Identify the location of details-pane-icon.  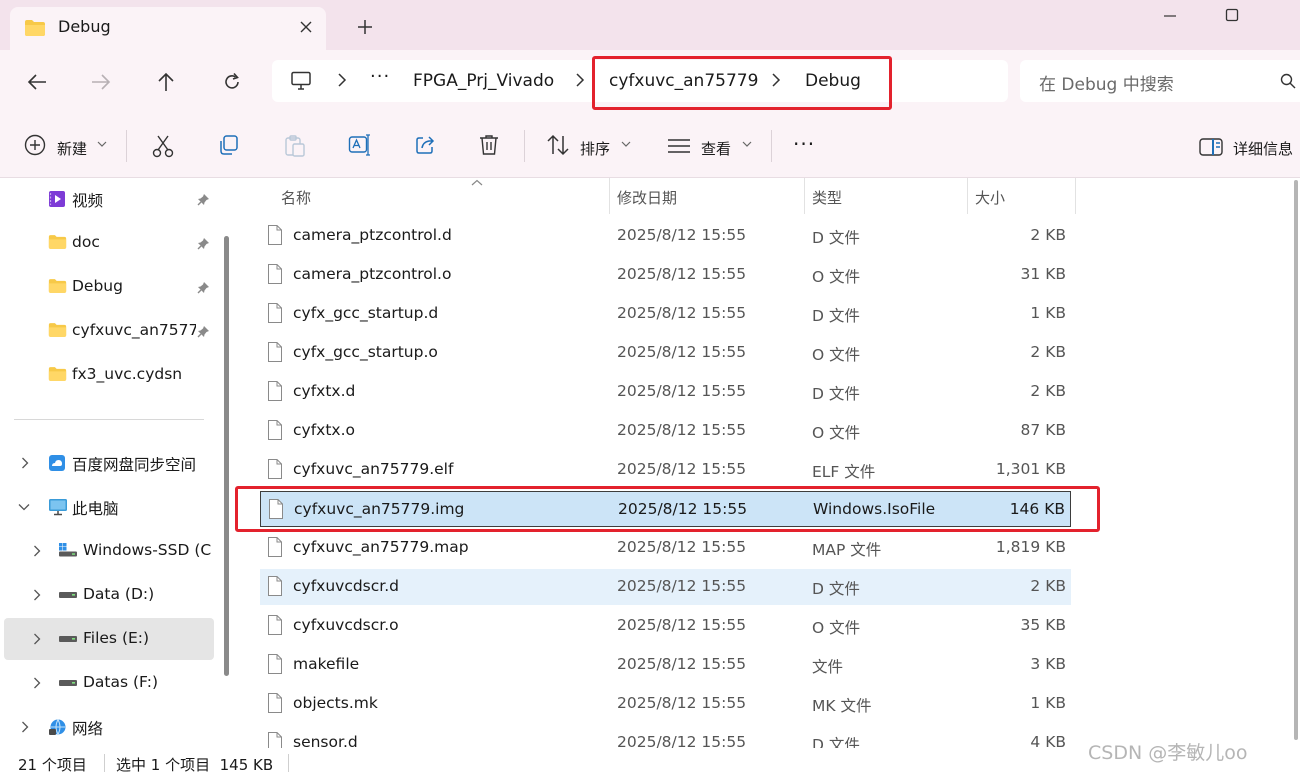
(1211, 147).